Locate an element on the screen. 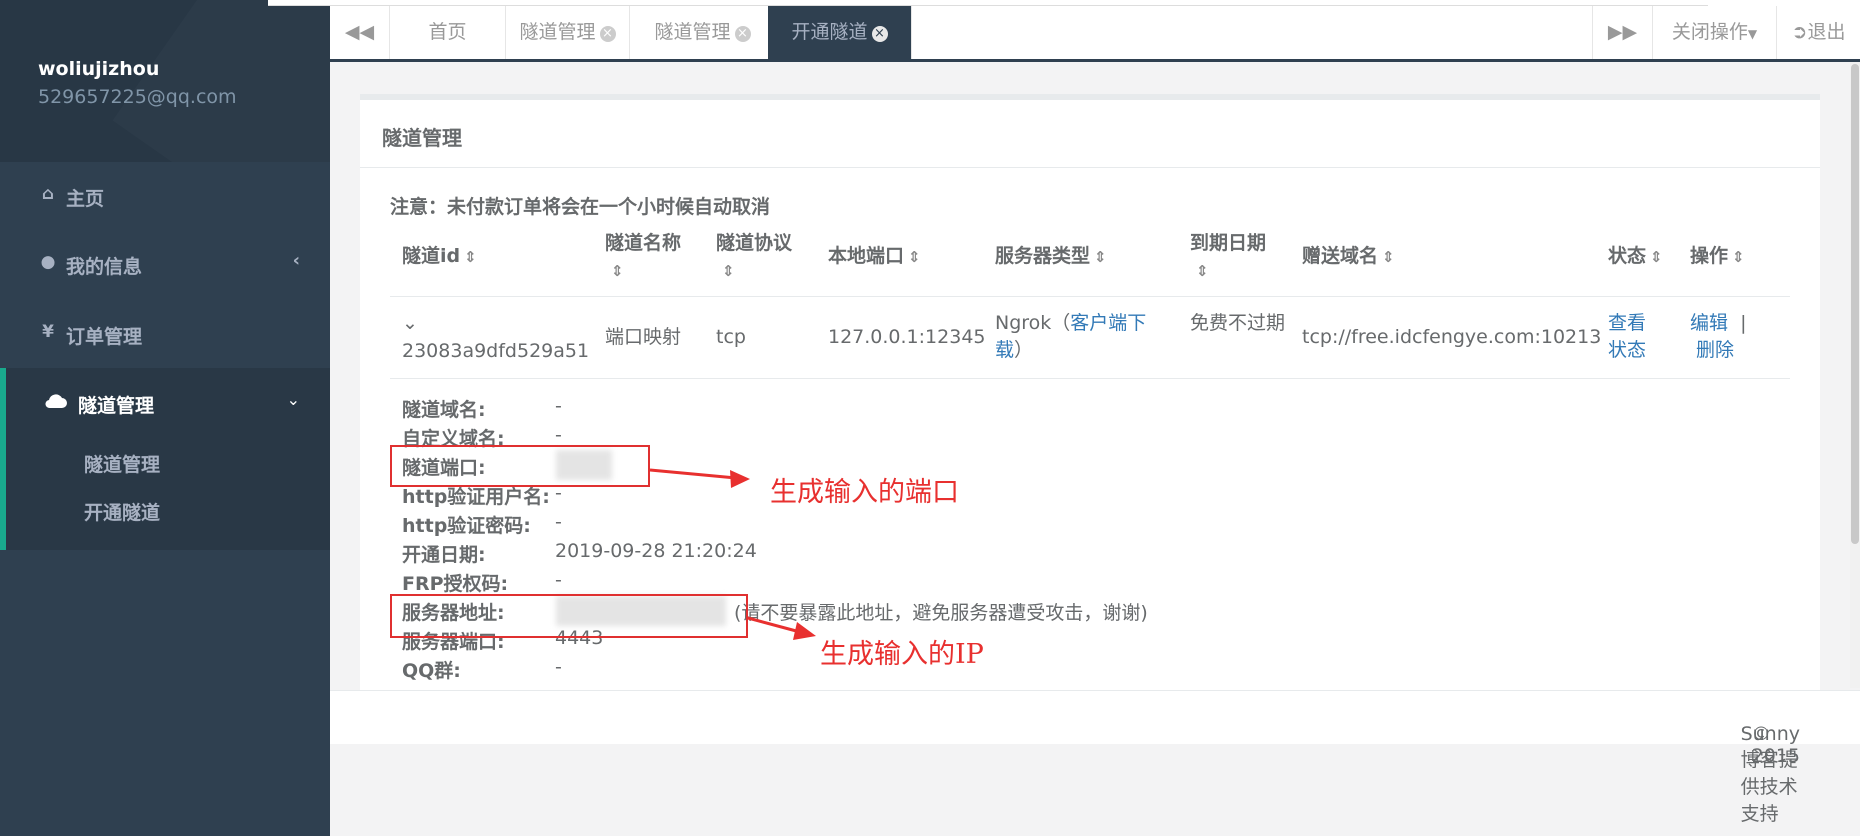  scrollbar is located at coordinates (1855, 375).